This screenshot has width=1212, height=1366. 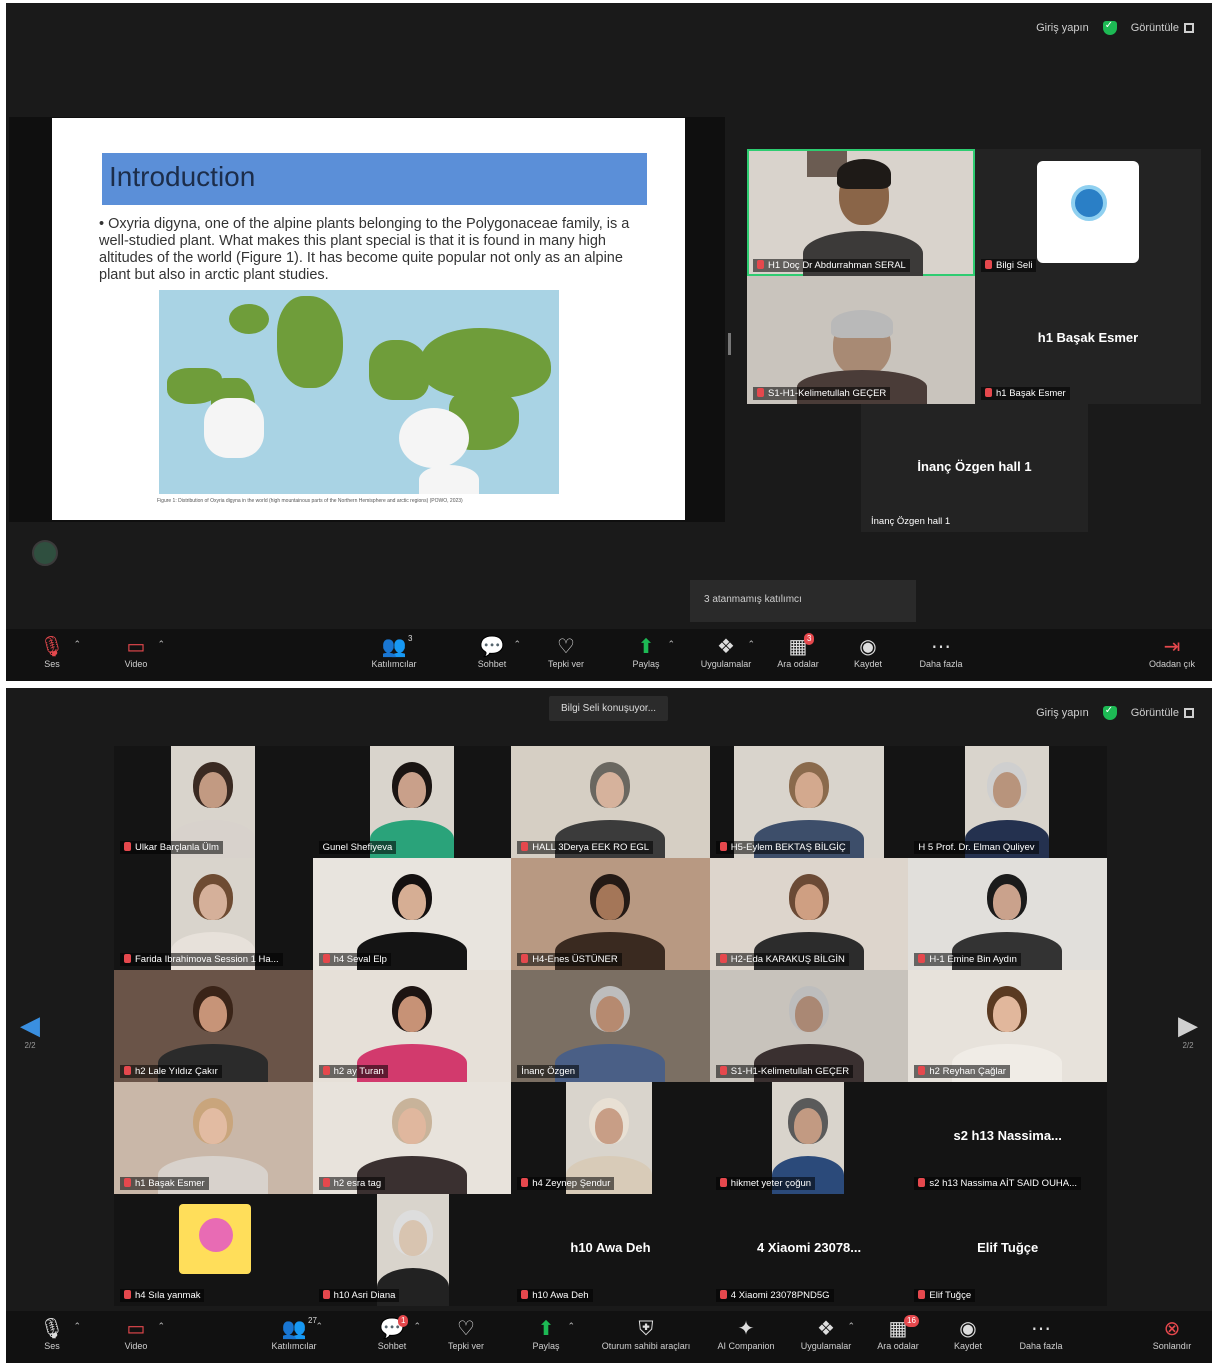 I want to click on end-meeting-button: ⊗ Sonlandır, so click(x=1172, y=1334).